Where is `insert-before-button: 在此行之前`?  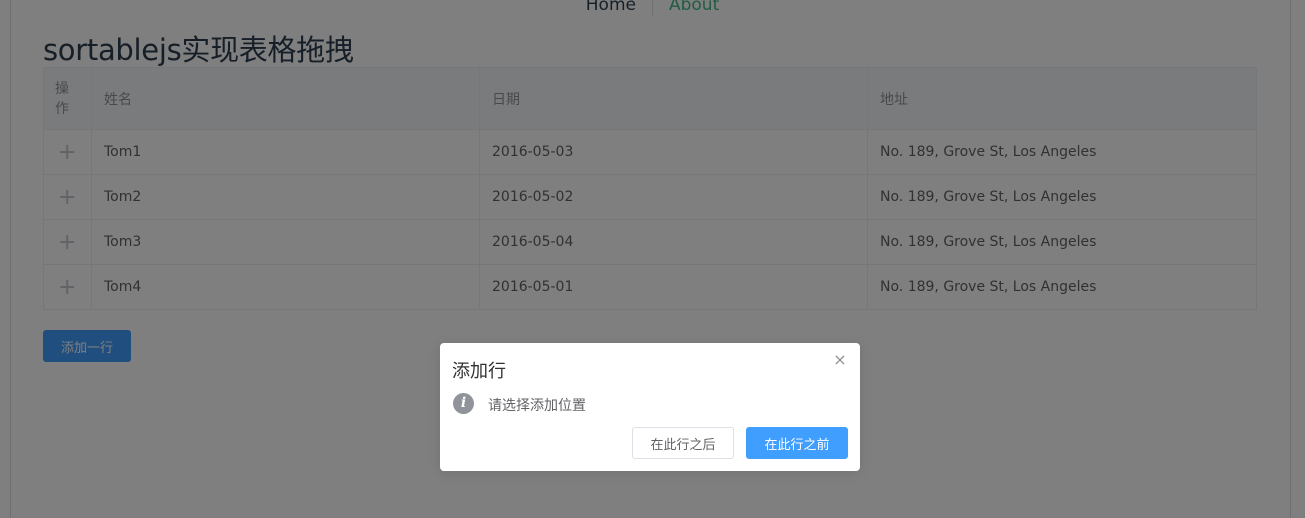 insert-before-button: 在此行之前 is located at coordinates (797, 443).